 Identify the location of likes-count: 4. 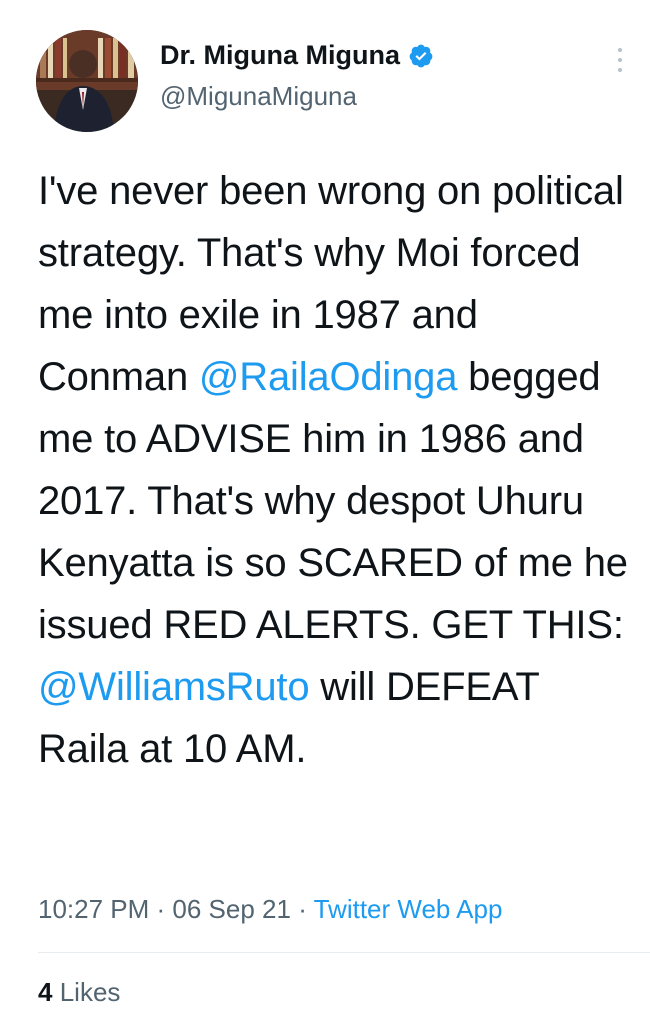
(45, 992).